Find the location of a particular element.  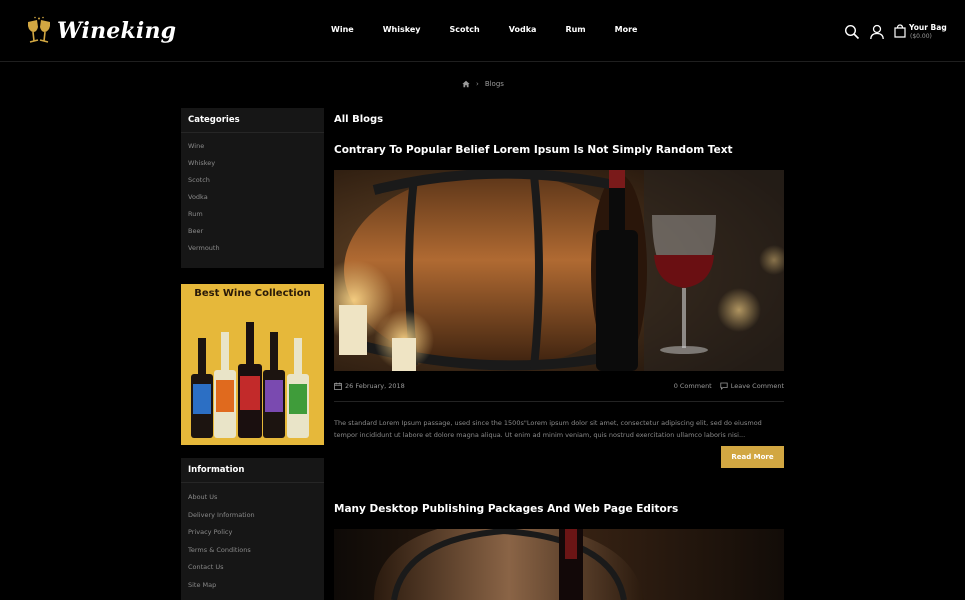

category-item-whiskey: Whiskey is located at coordinates (252, 167).